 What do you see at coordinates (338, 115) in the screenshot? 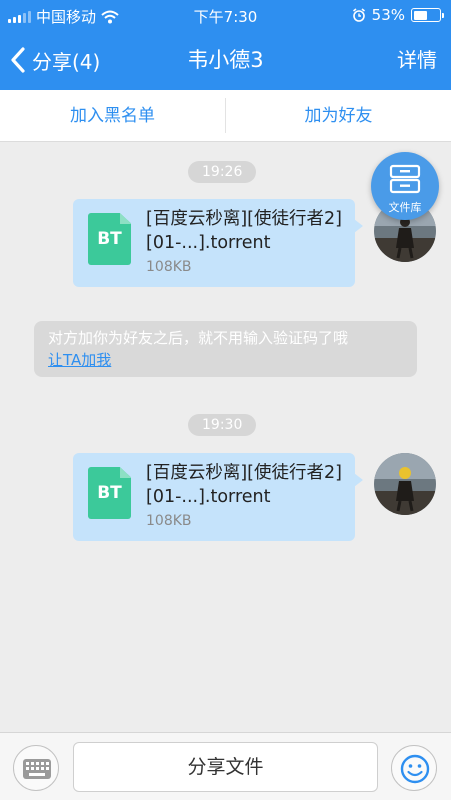
I see `add-friend-button: 加为好友` at bounding box center [338, 115].